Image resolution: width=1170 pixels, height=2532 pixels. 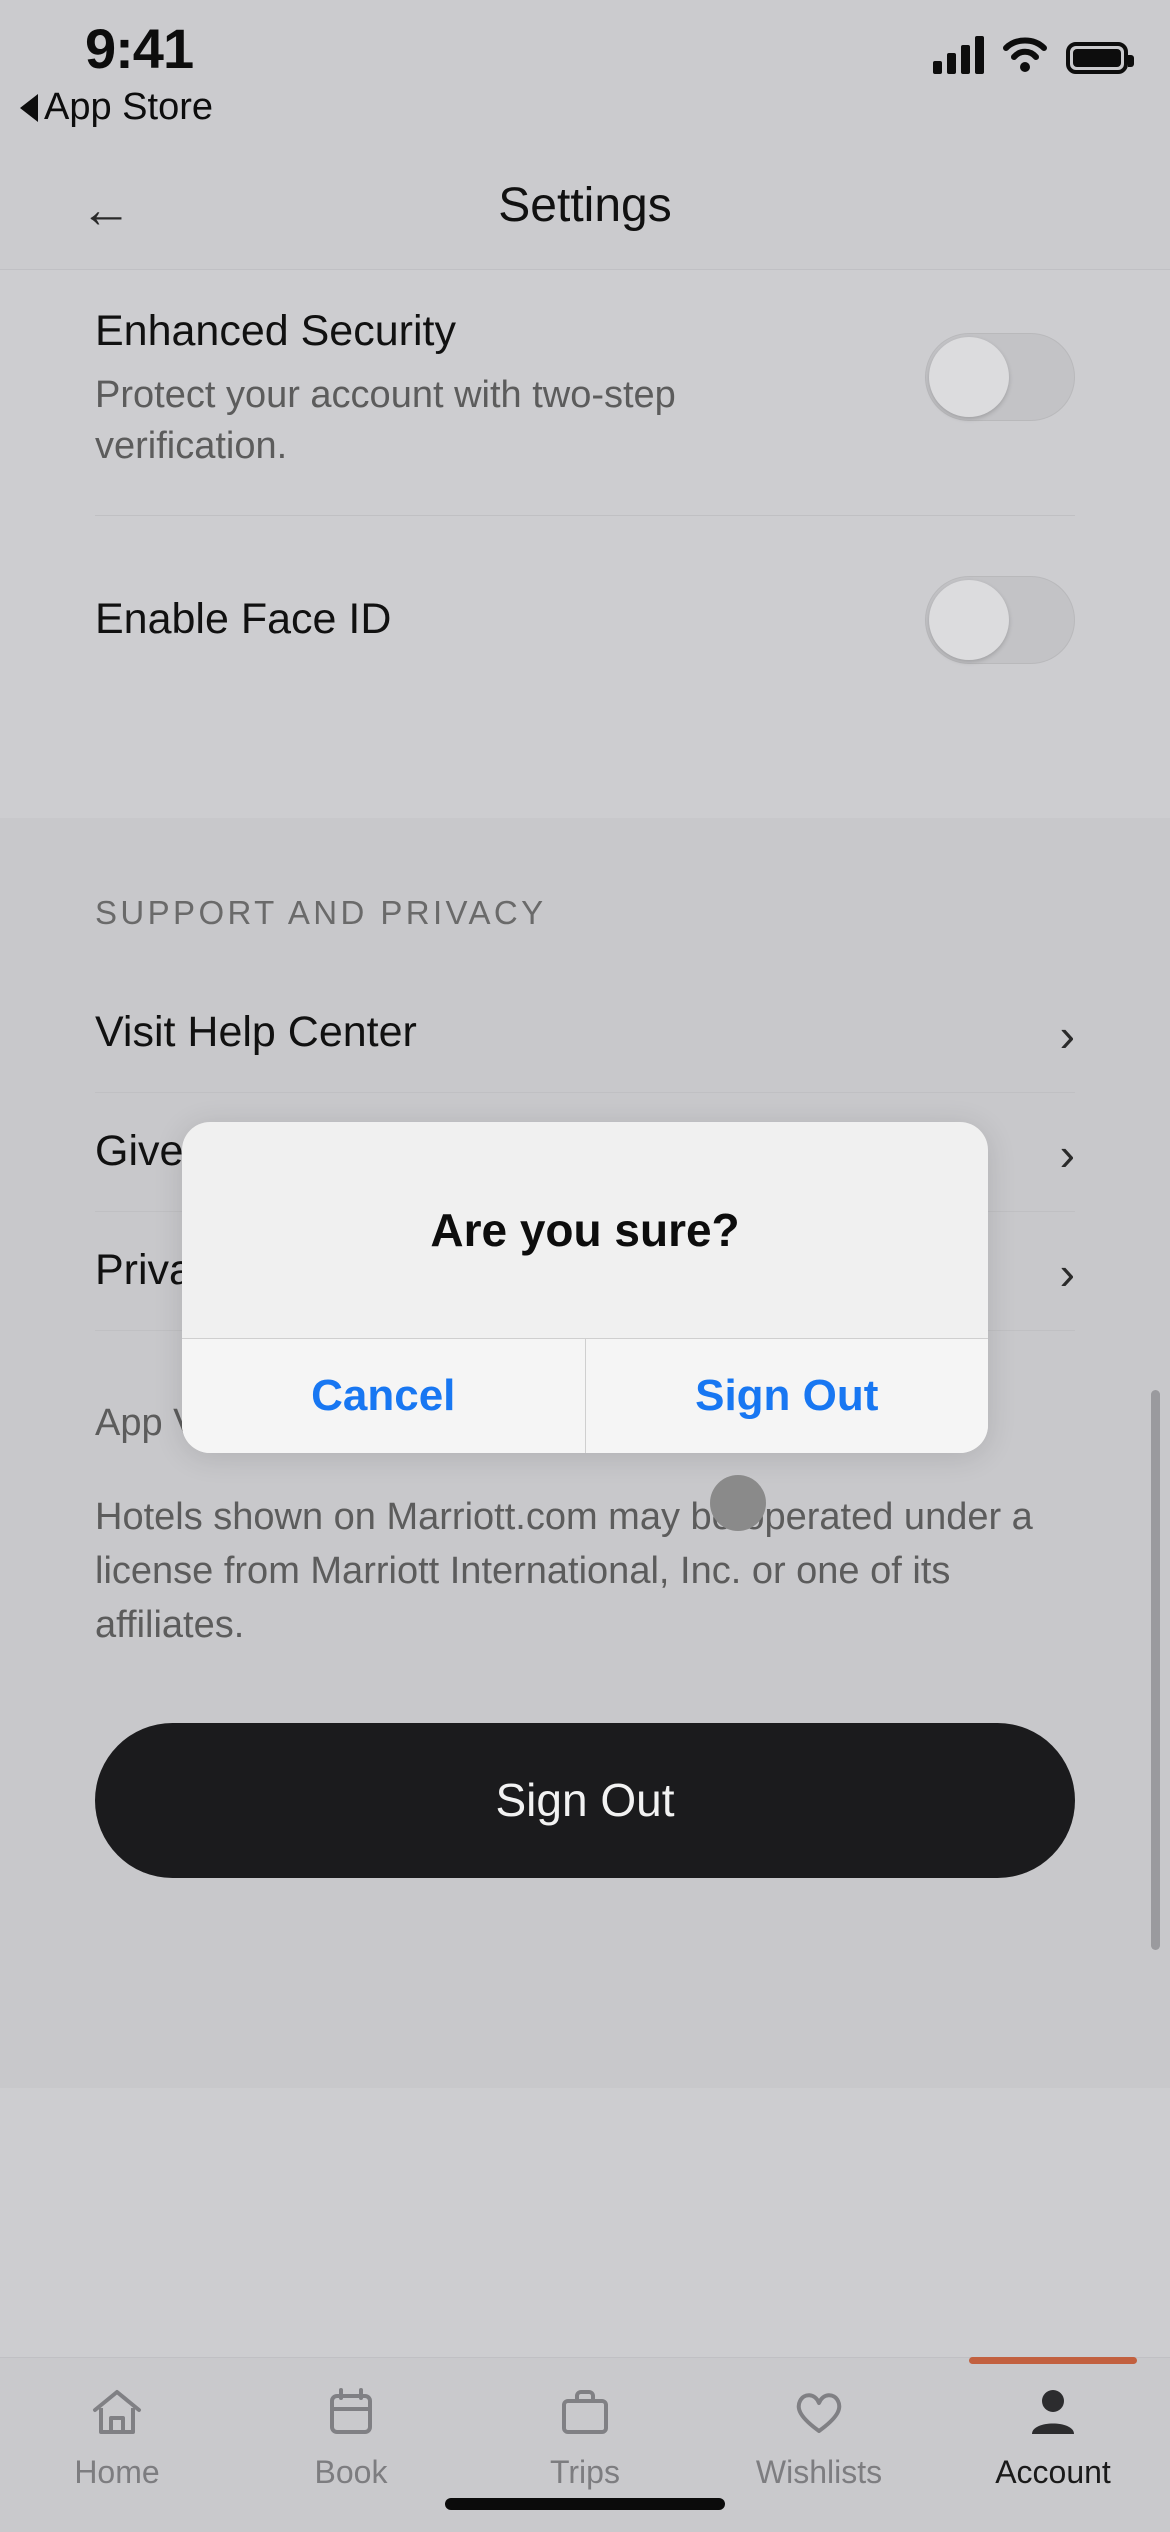 I want to click on calendar-icon, so click(x=351, y=2412).